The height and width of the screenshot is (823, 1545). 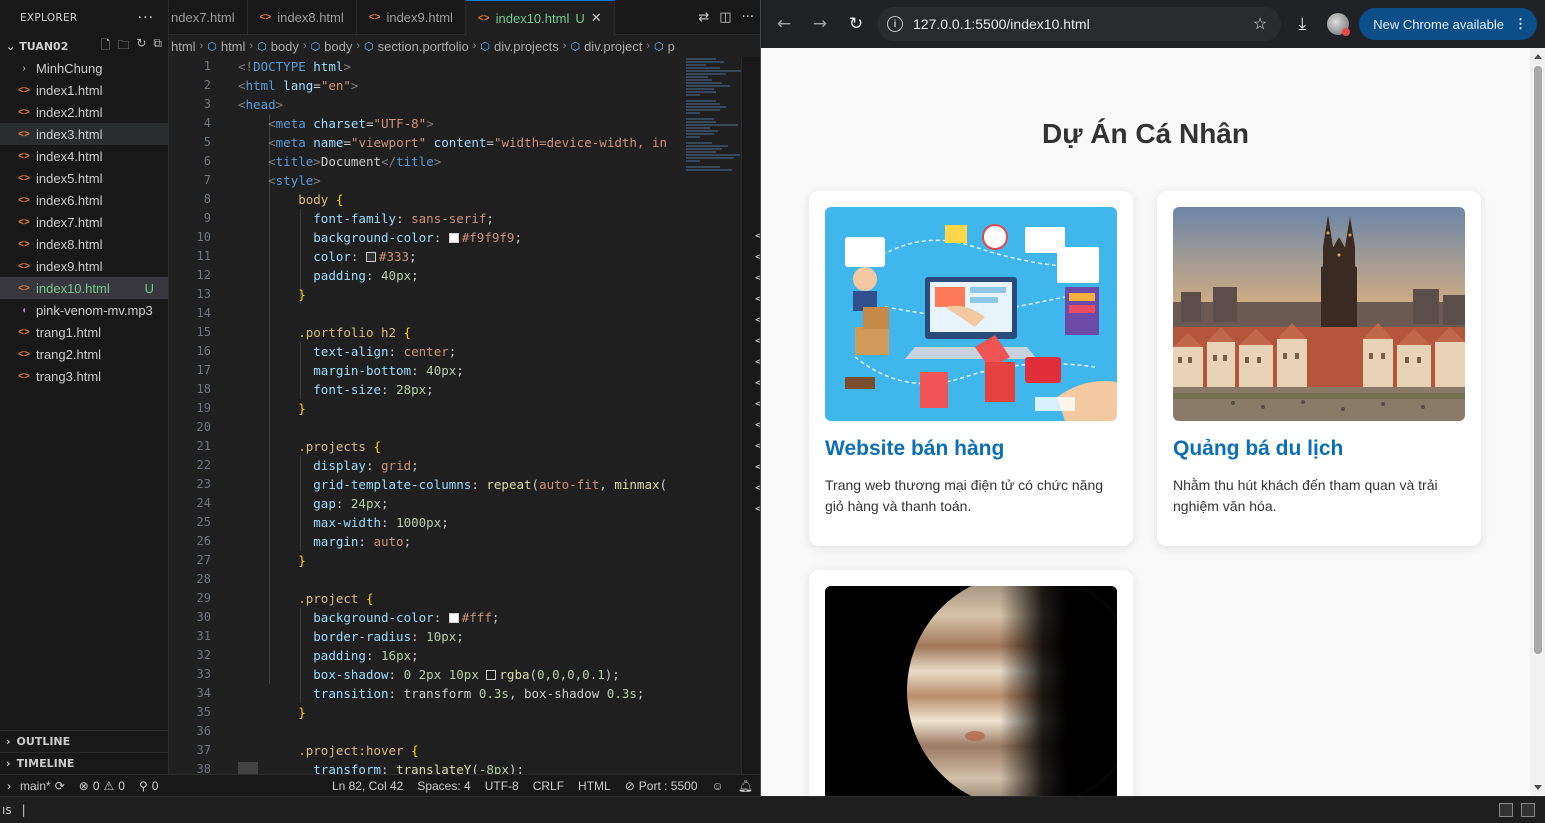 What do you see at coordinates (856, 24) in the screenshot?
I see `reload-button: ↻` at bounding box center [856, 24].